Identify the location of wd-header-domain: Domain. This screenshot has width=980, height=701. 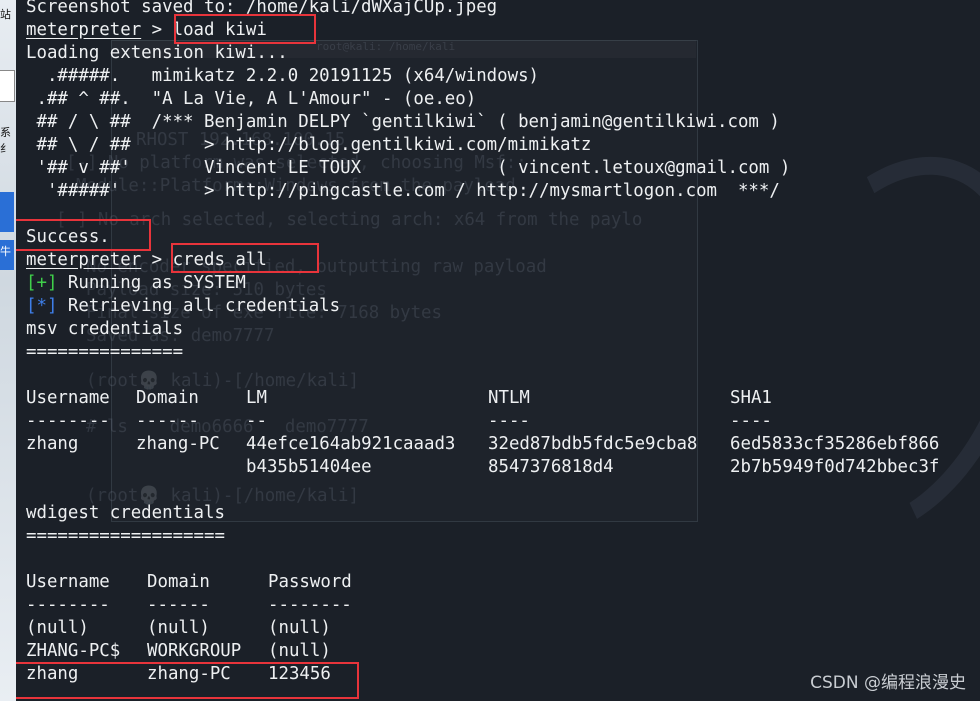
(178, 582).